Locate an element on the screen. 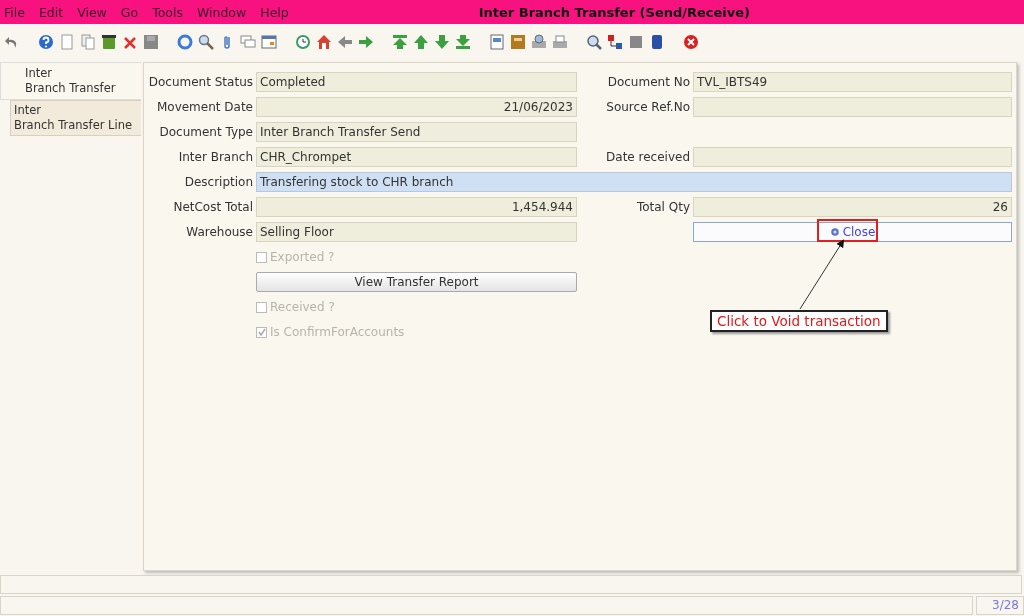  menu-item: Go is located at coordinates (129, 12).